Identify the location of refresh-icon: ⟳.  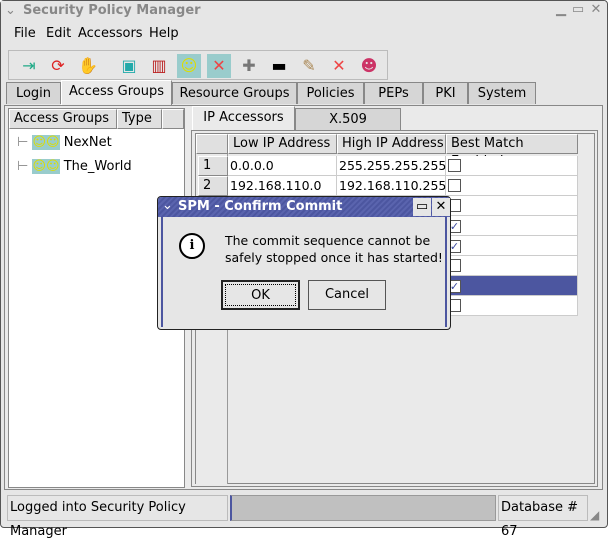
(58, 66).